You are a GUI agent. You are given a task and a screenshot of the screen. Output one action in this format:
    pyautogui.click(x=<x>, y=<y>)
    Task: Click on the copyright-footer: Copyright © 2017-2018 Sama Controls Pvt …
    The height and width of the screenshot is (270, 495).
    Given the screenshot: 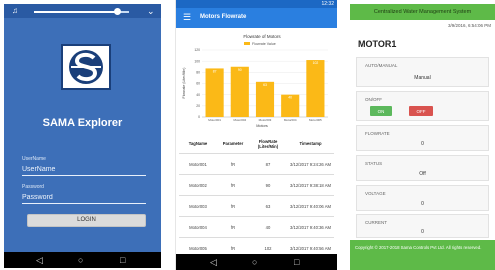 What is the action you would take?
    pyautogui.click(x=422, y=255)
    